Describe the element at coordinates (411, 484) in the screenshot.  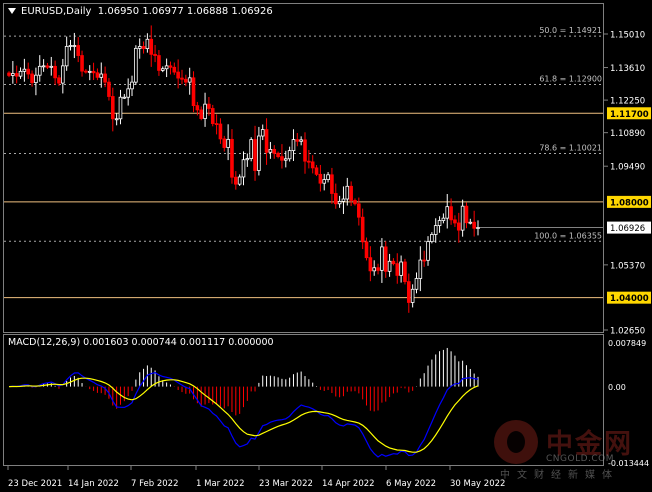
I see `time-axis-label: 6 May 2022` at that location.